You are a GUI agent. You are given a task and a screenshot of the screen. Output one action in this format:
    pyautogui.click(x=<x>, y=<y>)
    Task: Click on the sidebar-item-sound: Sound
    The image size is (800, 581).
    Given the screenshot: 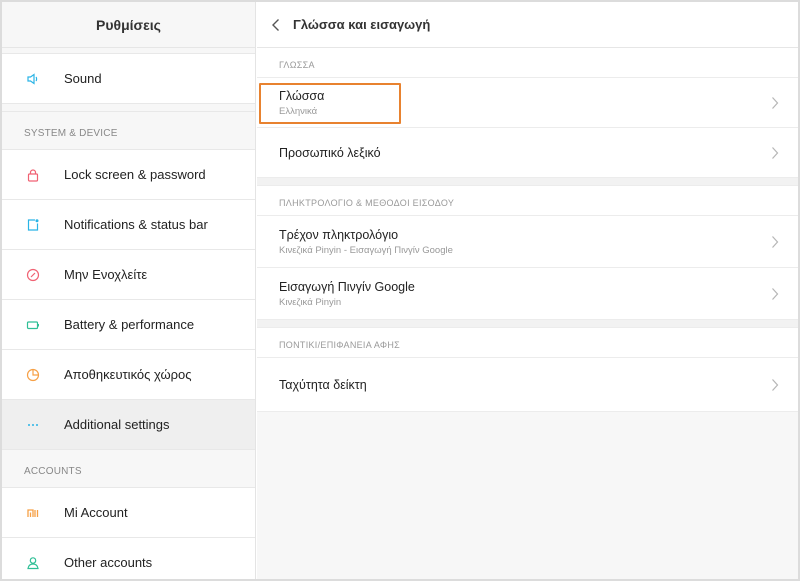 What is the action you would take?
    pyautogui.click(x=128, y=79)
    